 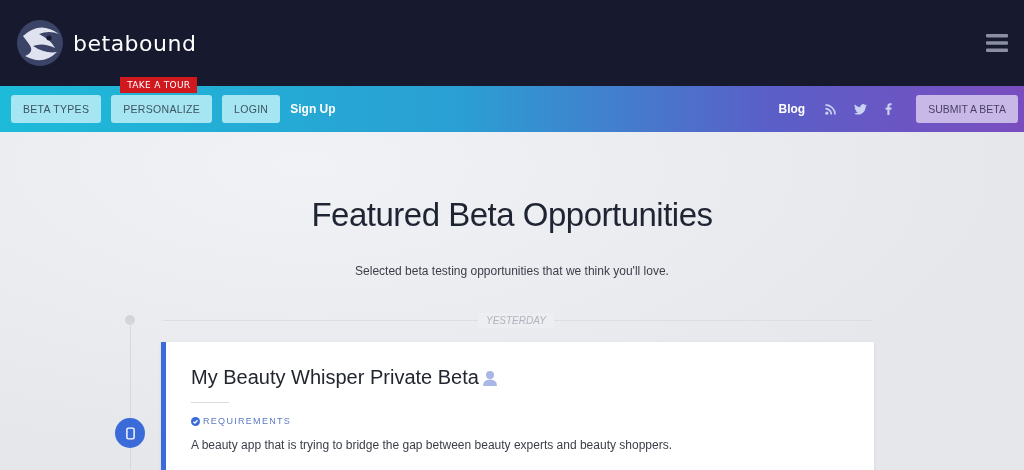 What do you see at coordinates (56, 109) in the screenshot?
I see `nav-button: BETA TYPES` at bounding box center [56, 109].